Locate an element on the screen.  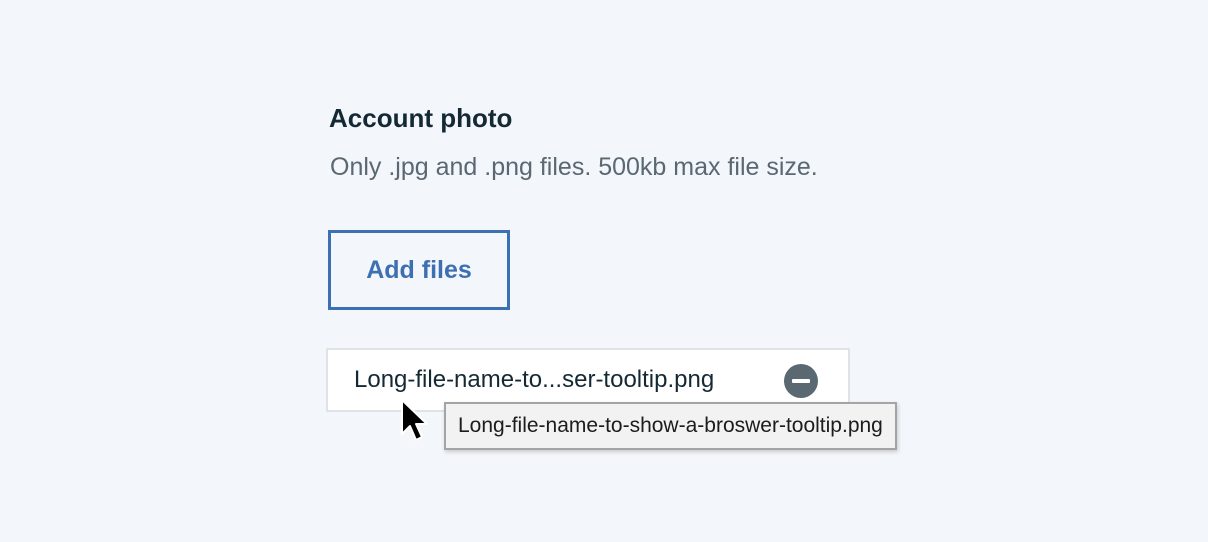
add-files-button: Add files is located at coordinates (419, 270).